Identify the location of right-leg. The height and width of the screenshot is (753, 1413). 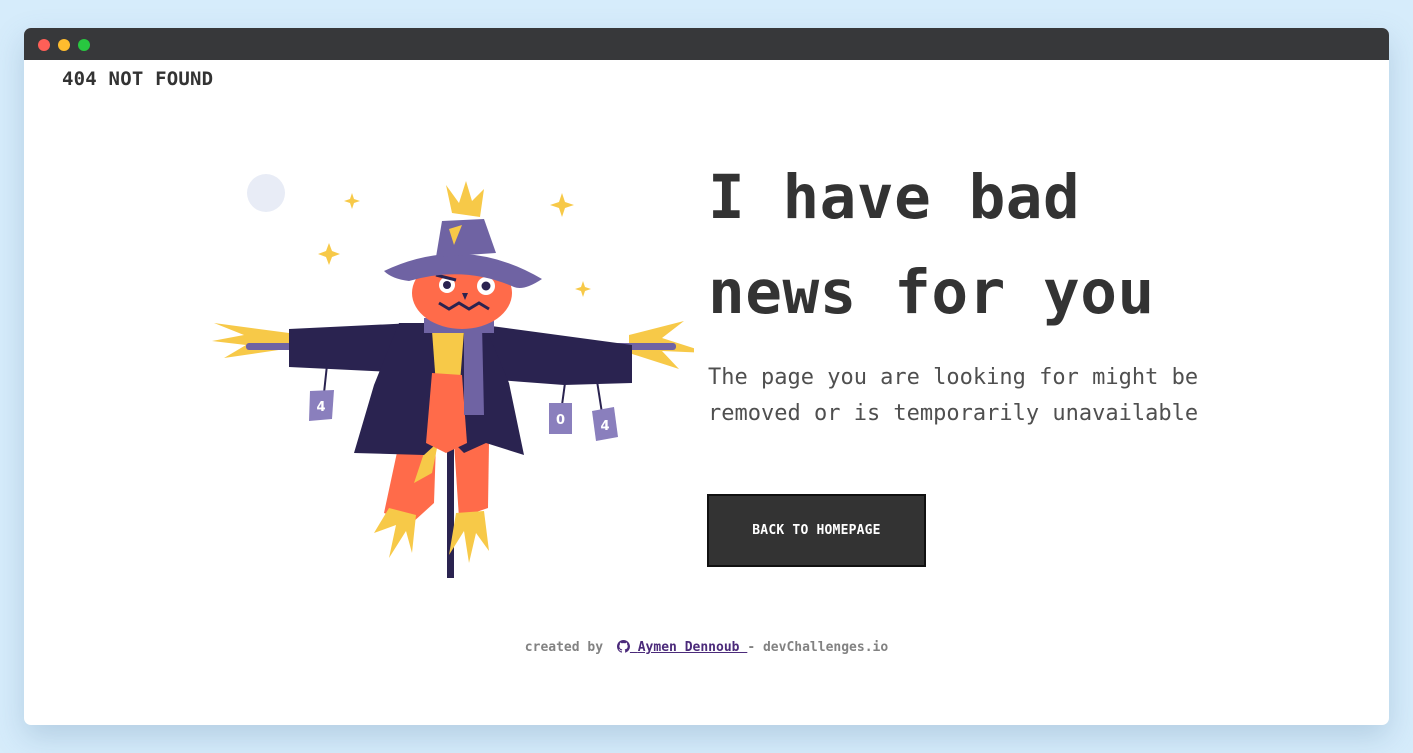
(471, 480).